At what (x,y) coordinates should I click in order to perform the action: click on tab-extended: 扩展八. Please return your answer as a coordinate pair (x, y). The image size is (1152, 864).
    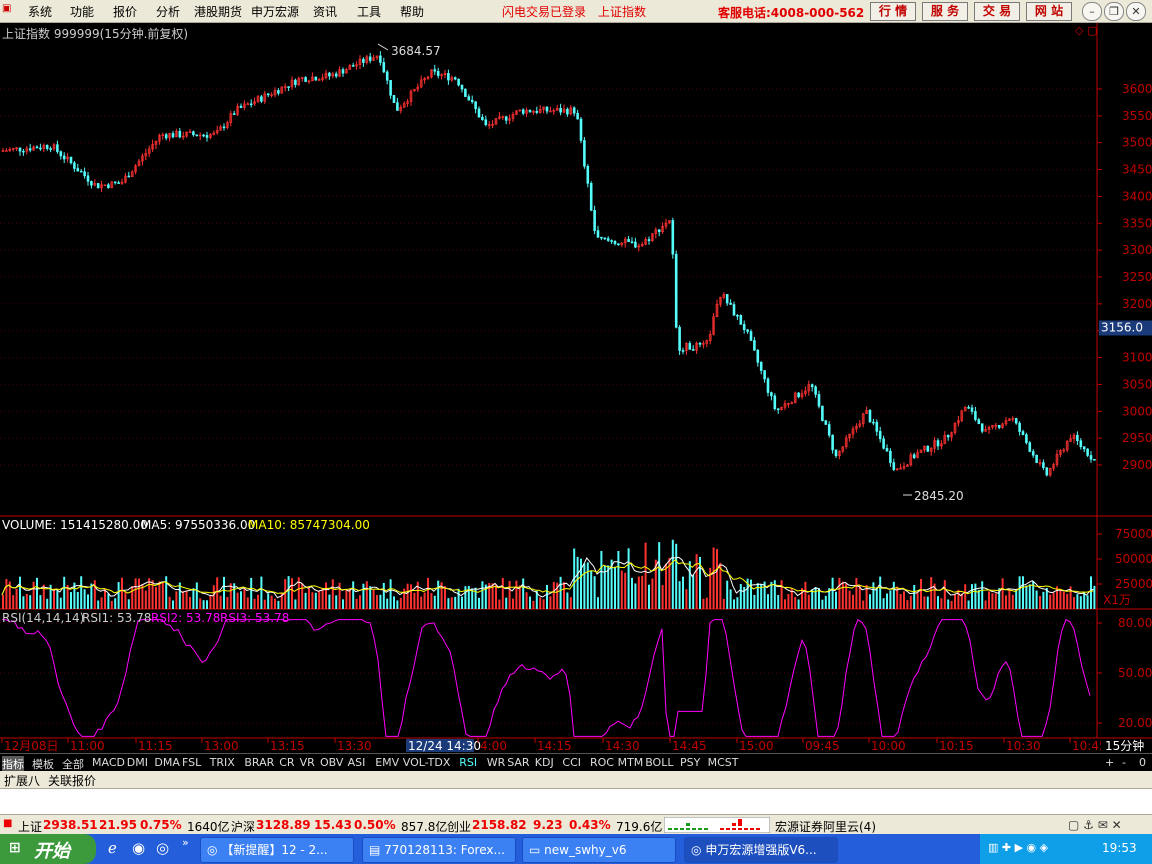
    Looking at the image, I should click on (22, 780).